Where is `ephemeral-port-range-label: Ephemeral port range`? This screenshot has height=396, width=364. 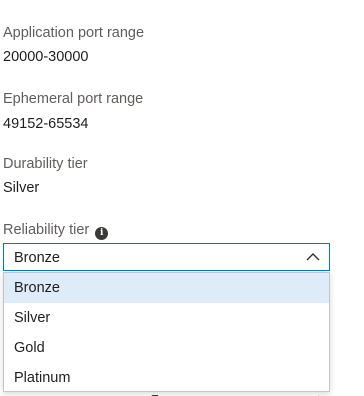 ephemeral-port-range-label: Ephemeral port range is located at coordinates (73, 99).